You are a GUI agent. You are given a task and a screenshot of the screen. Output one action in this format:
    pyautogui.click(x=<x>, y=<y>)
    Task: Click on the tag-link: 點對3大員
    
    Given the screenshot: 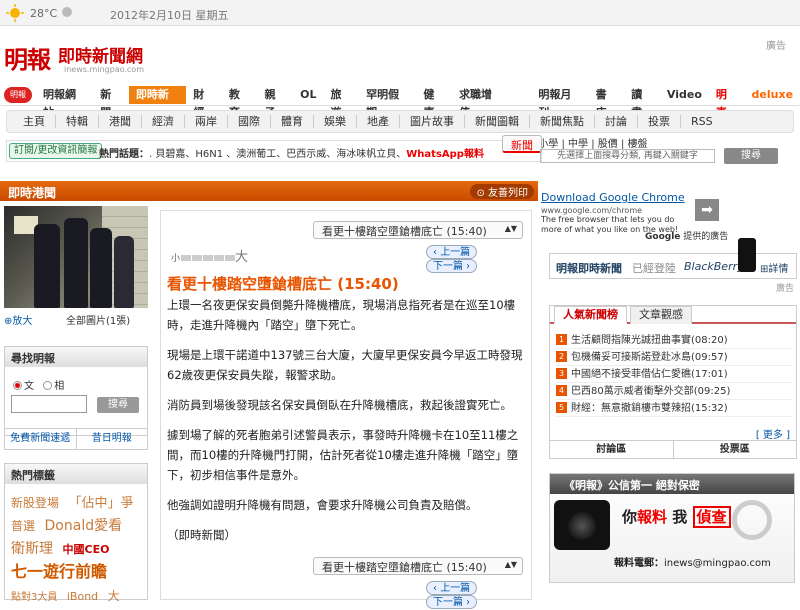 What is the action you would take?
    pyautogui.click(x=34, y=598)
    